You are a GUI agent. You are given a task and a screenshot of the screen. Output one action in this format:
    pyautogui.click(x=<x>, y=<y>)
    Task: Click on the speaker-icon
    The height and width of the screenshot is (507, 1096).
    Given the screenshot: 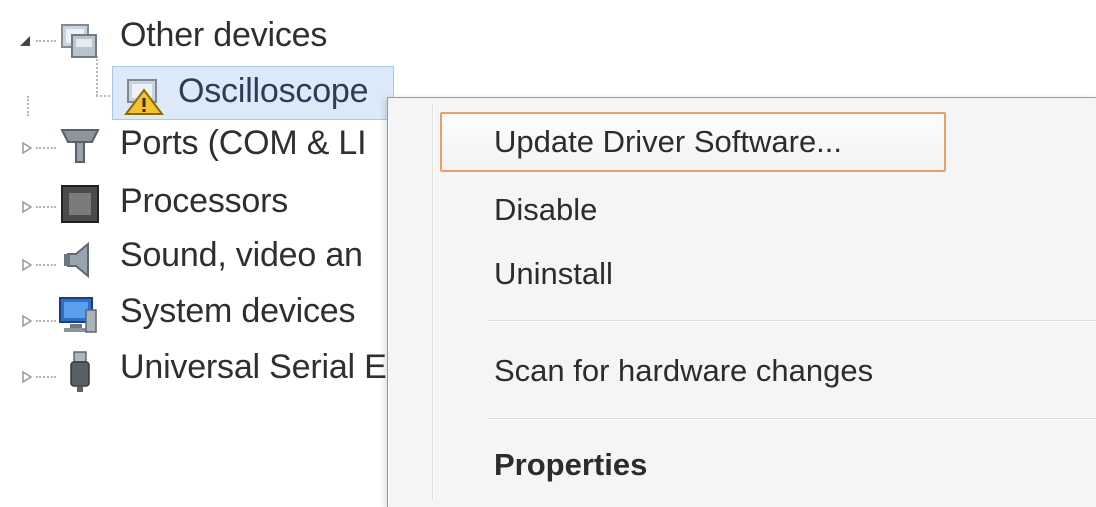 What is the action you would take?
    pyautogui.click(x=80, y=260)
    